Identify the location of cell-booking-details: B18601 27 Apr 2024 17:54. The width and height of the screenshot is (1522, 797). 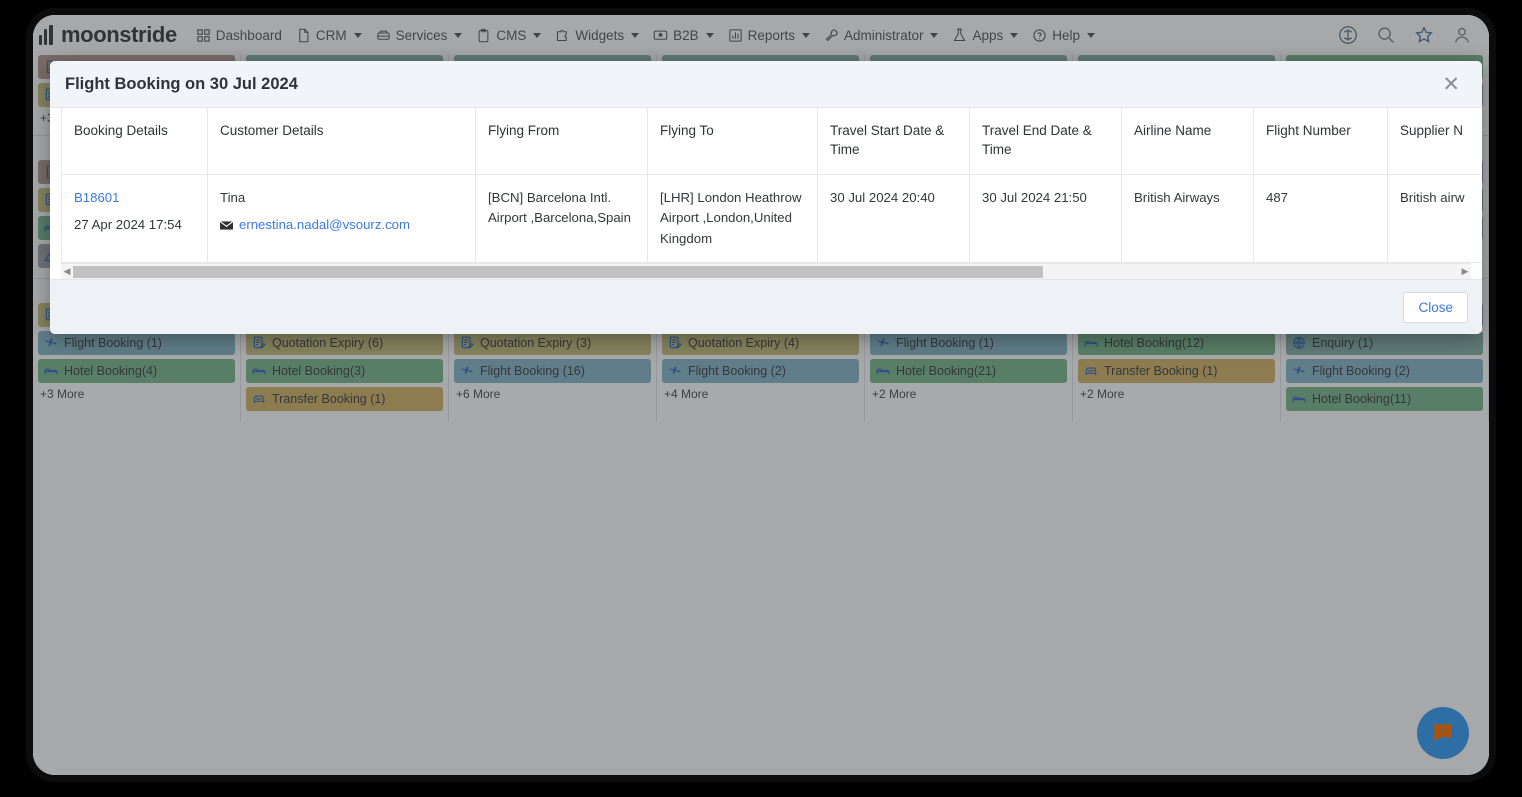
(134, 218).